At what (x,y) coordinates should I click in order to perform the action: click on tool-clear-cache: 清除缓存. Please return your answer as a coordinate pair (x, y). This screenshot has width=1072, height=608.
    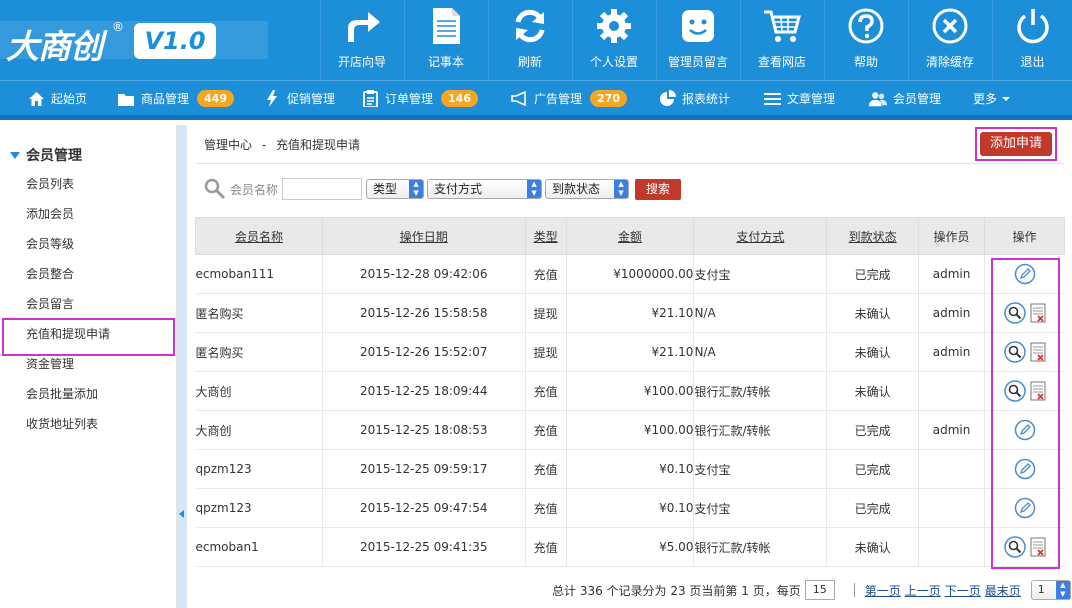
    Looking at the image, I should click on (949, 40).